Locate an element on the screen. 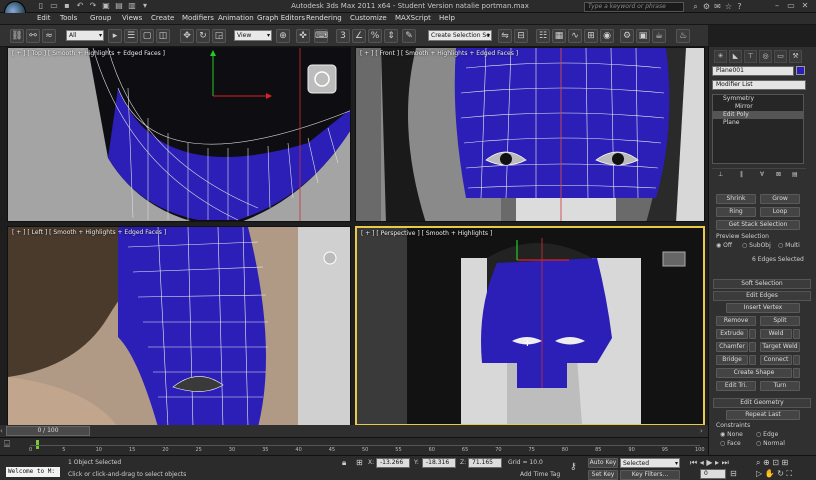 The width and height of the screenshot is (816, 480). time-slider: 0 / 100 ‹ › is located at coordinates (354, 431).